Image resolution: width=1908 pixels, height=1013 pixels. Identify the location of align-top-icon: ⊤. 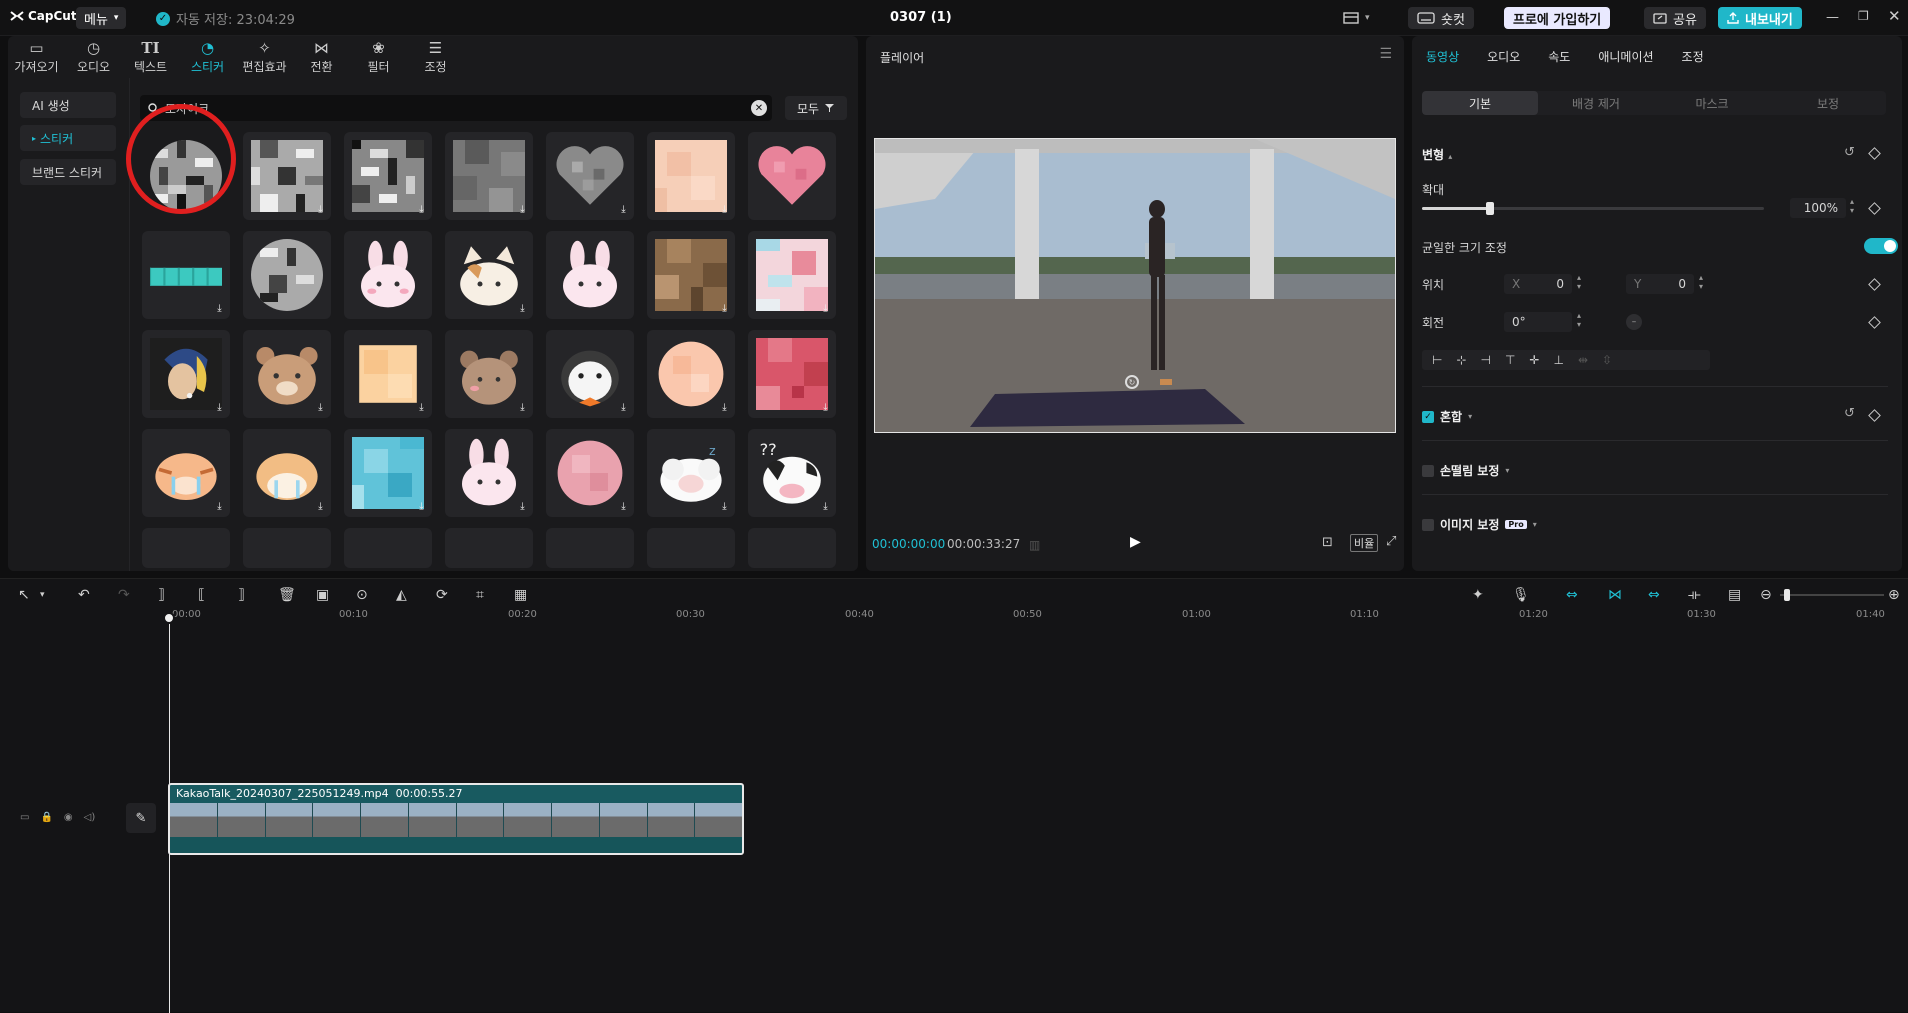
(1510, 360).